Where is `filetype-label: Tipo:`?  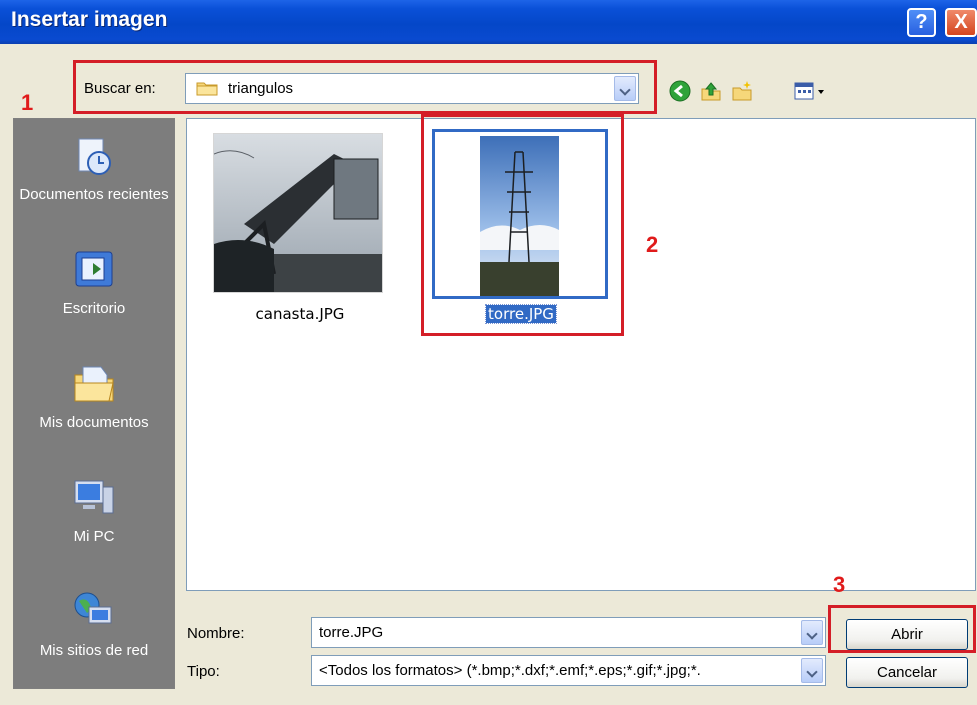 filetype-label: Tipo: is located at coordinates (203, 671).